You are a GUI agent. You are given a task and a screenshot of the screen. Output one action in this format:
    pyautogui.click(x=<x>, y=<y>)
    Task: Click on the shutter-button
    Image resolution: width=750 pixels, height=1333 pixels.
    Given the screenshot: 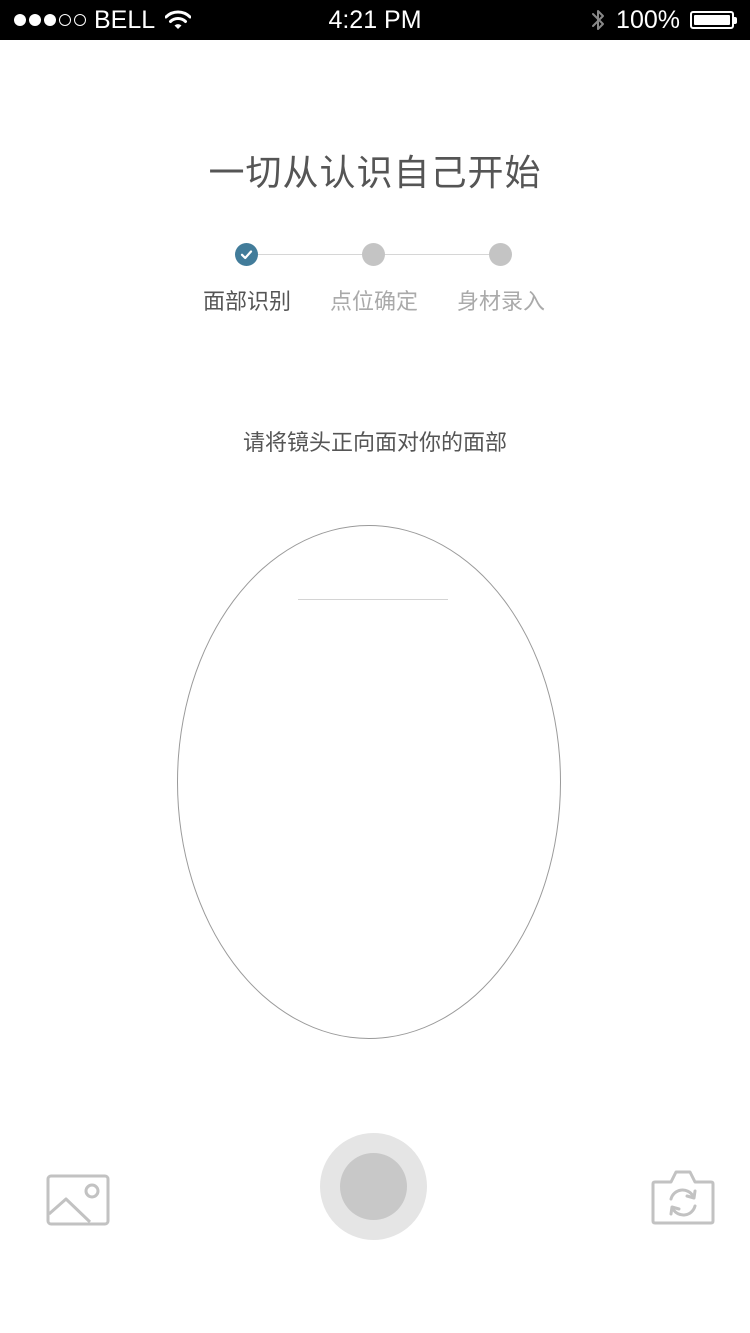 What is the action you would take?
    pyautogui.click(x=373, y=1186)
    